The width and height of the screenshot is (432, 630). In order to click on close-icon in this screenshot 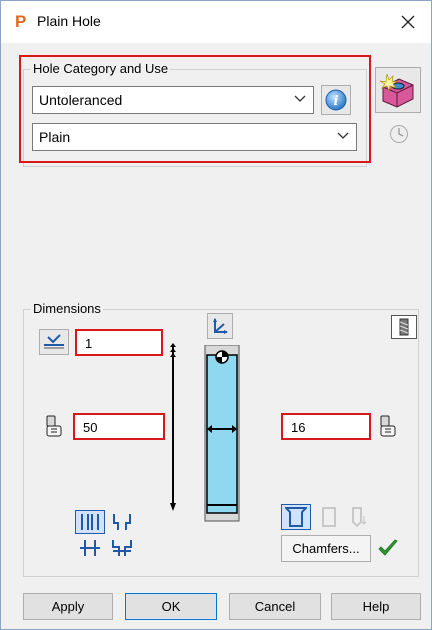, I will do `click(408, 22)`.